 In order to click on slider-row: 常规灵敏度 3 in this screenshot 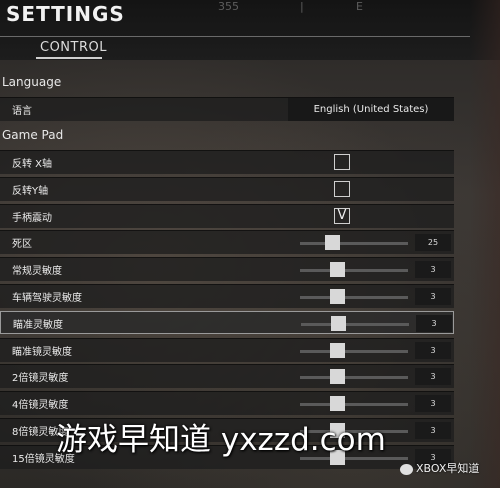, I will do `click(227, 269)`.